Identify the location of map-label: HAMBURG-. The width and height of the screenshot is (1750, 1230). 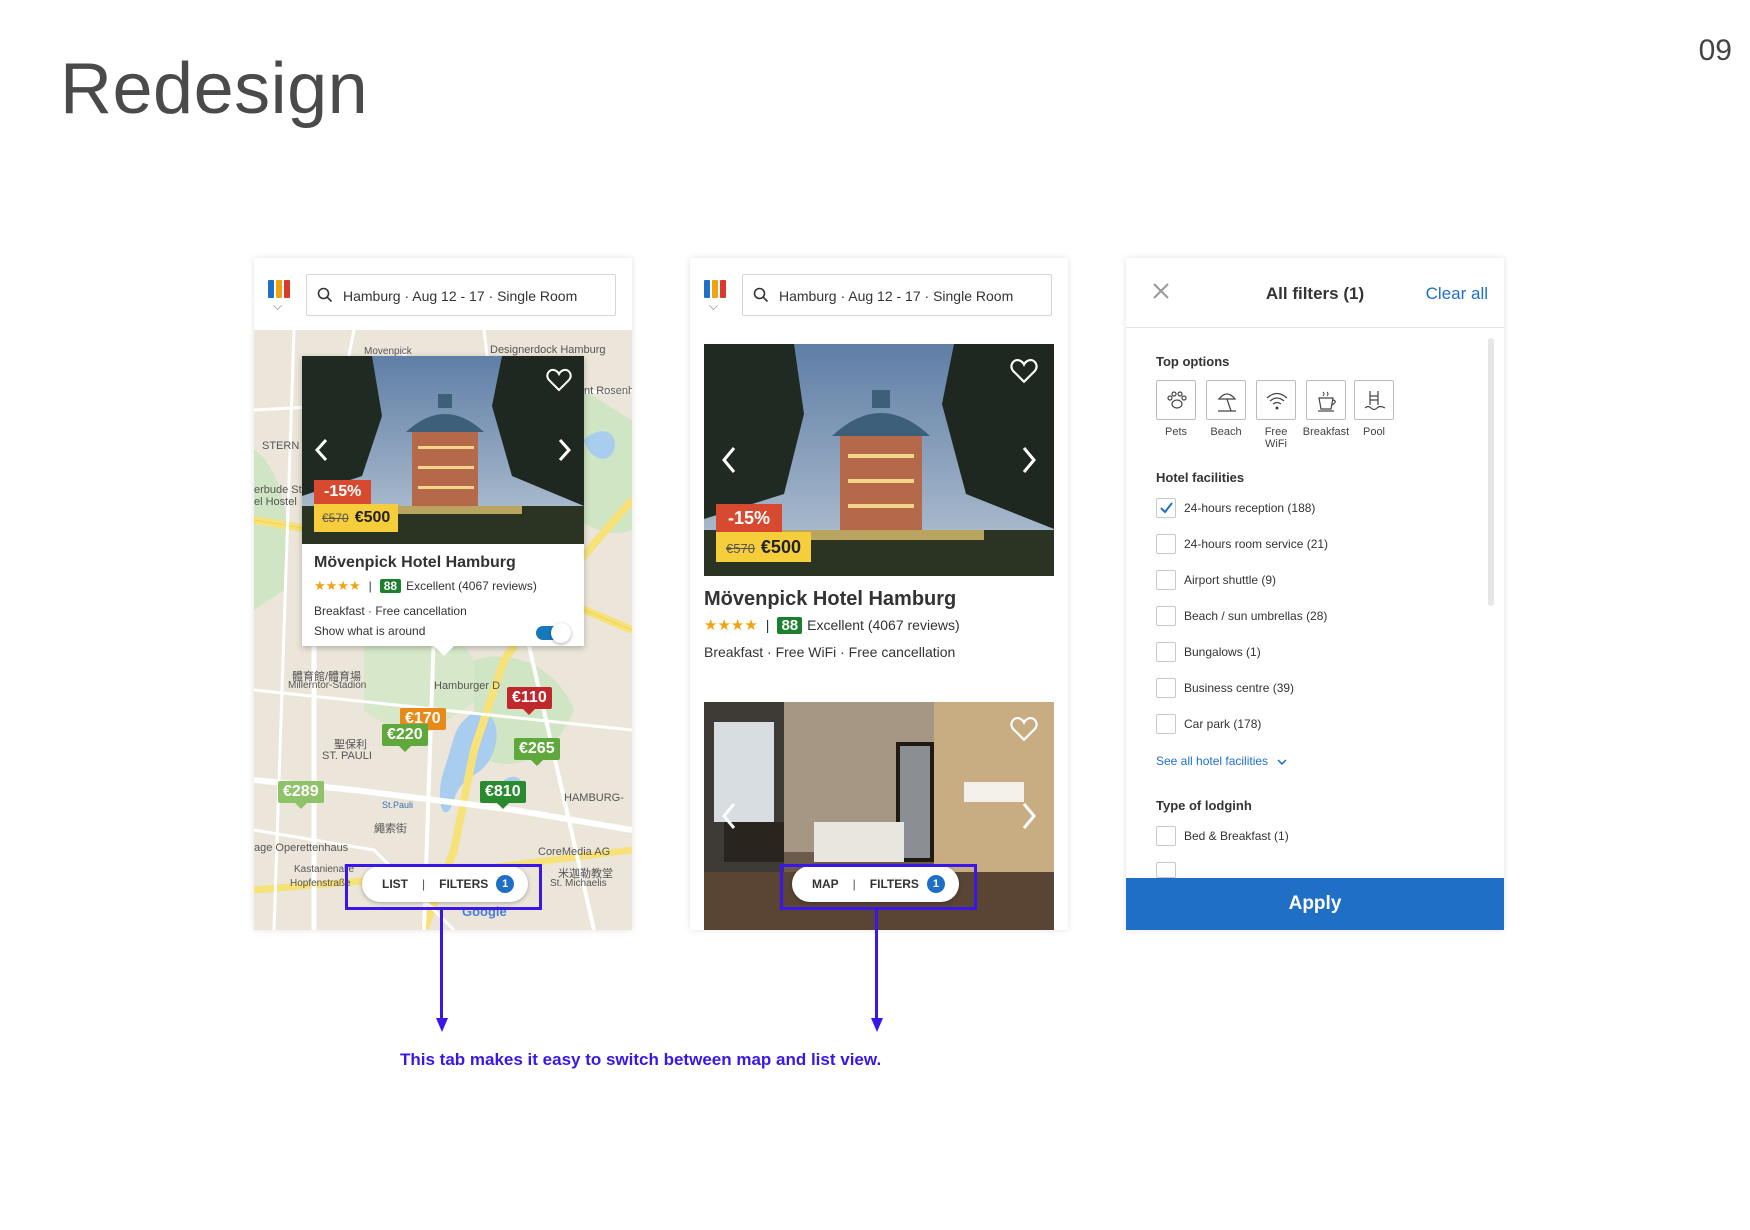
(594, 798).